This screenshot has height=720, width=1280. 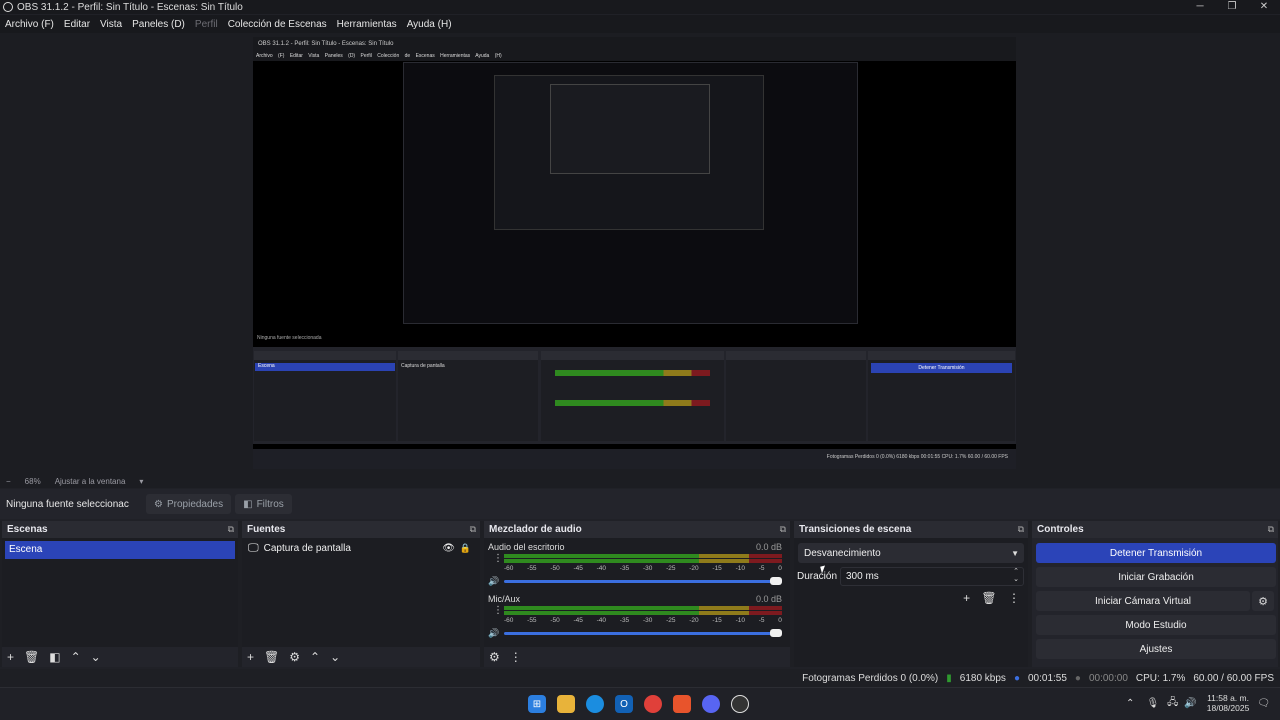 I want to click on source-item-label: Captura de pantalla, so click(x=307, y=548).